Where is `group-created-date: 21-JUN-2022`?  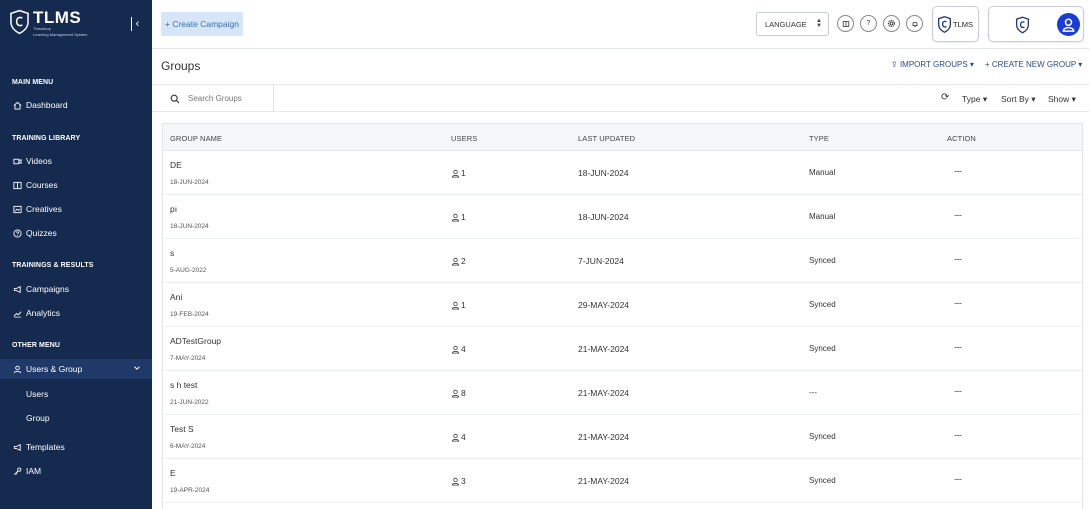 group-created-date: 21-JUN-2022 is located at coordinates (189, 402).